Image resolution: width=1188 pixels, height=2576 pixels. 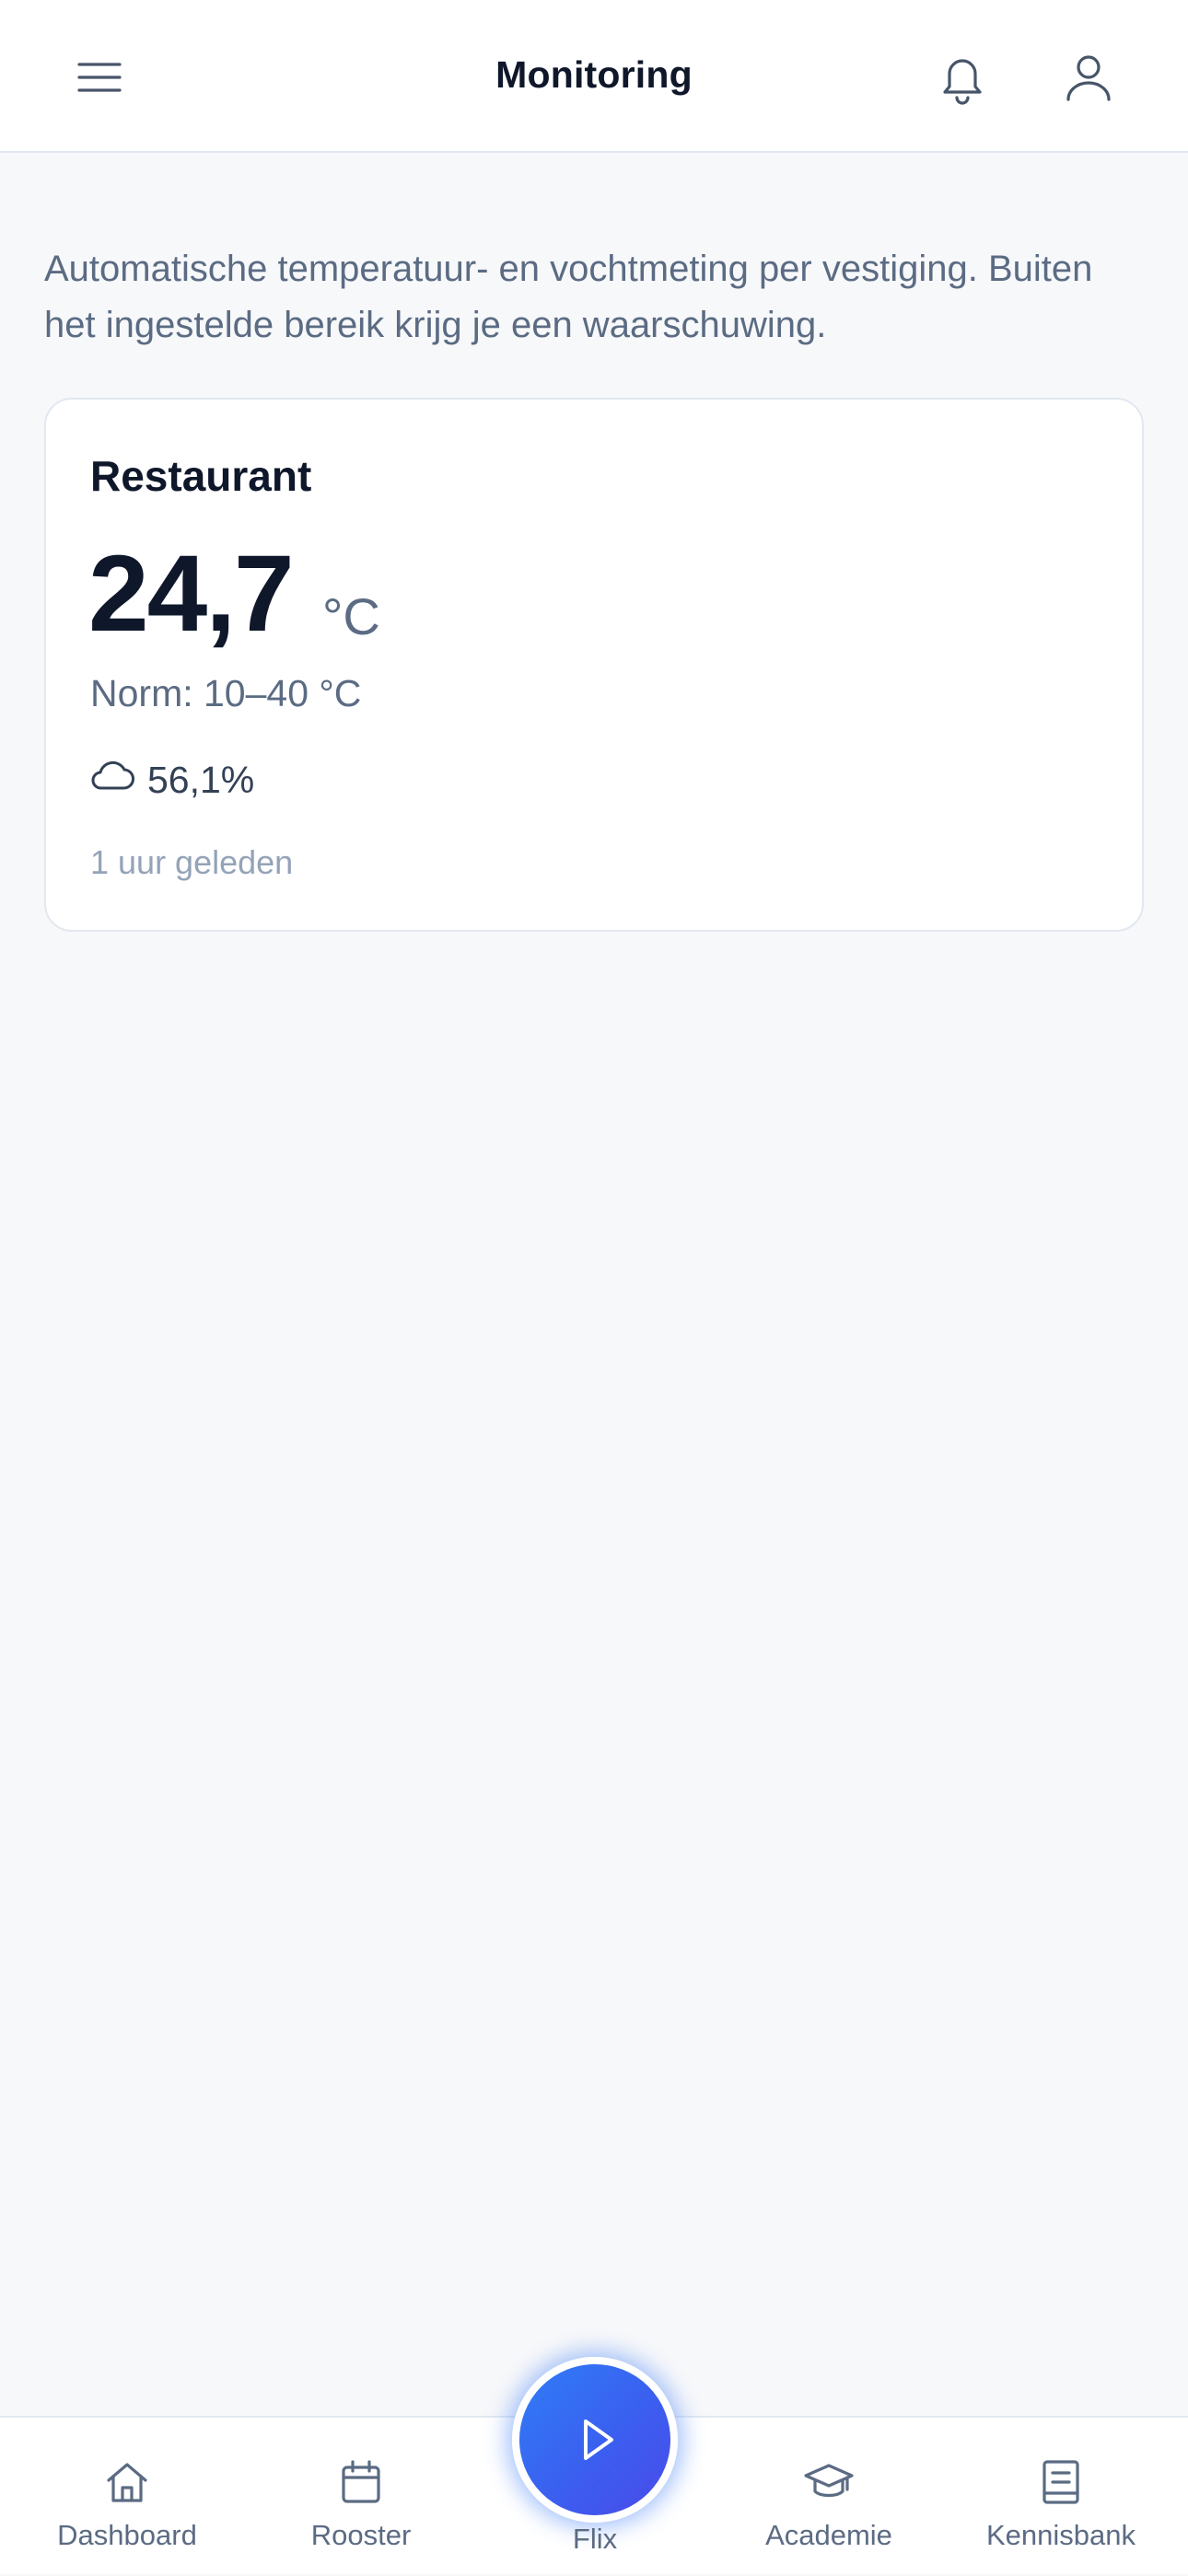 I want to click on nav-rooster: Rooster, so click(x=361, y=2497).